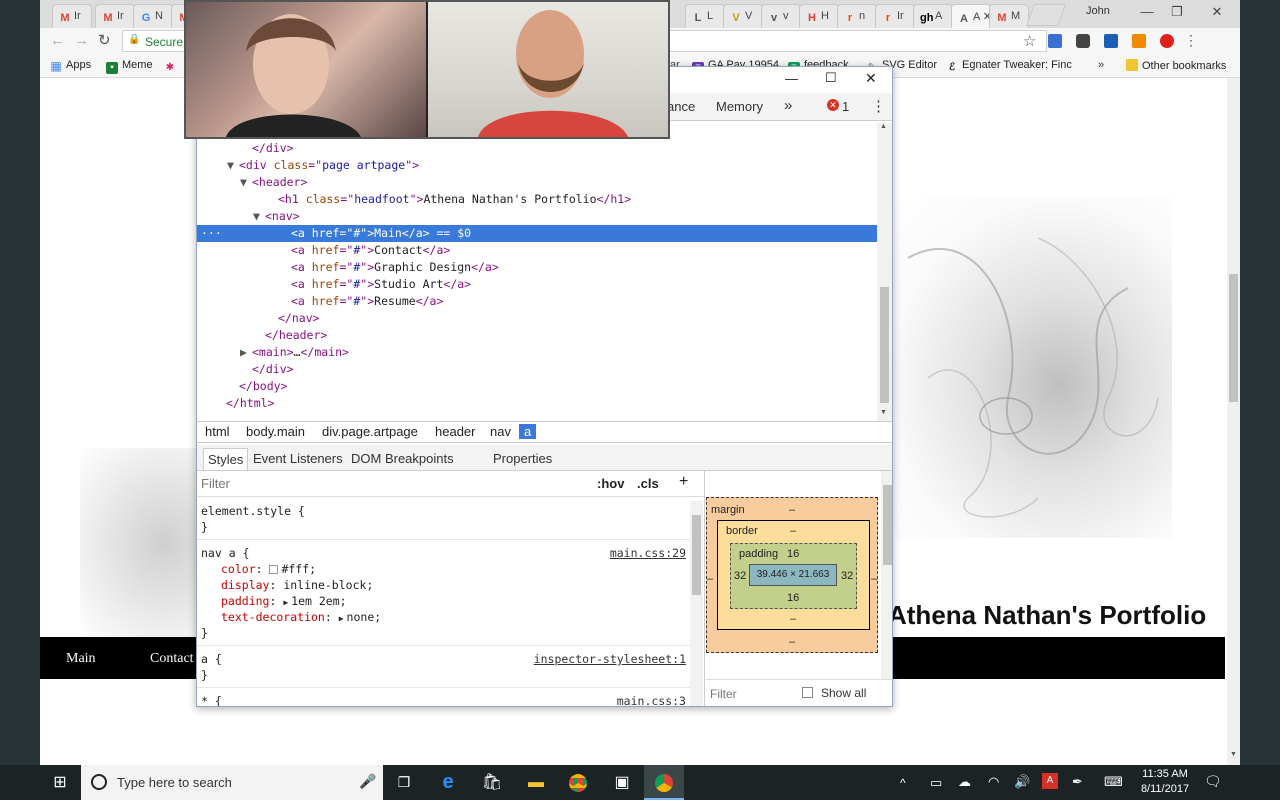  I want to click on dom-node: <a href="#">Contact</a>, so click(537, 250).